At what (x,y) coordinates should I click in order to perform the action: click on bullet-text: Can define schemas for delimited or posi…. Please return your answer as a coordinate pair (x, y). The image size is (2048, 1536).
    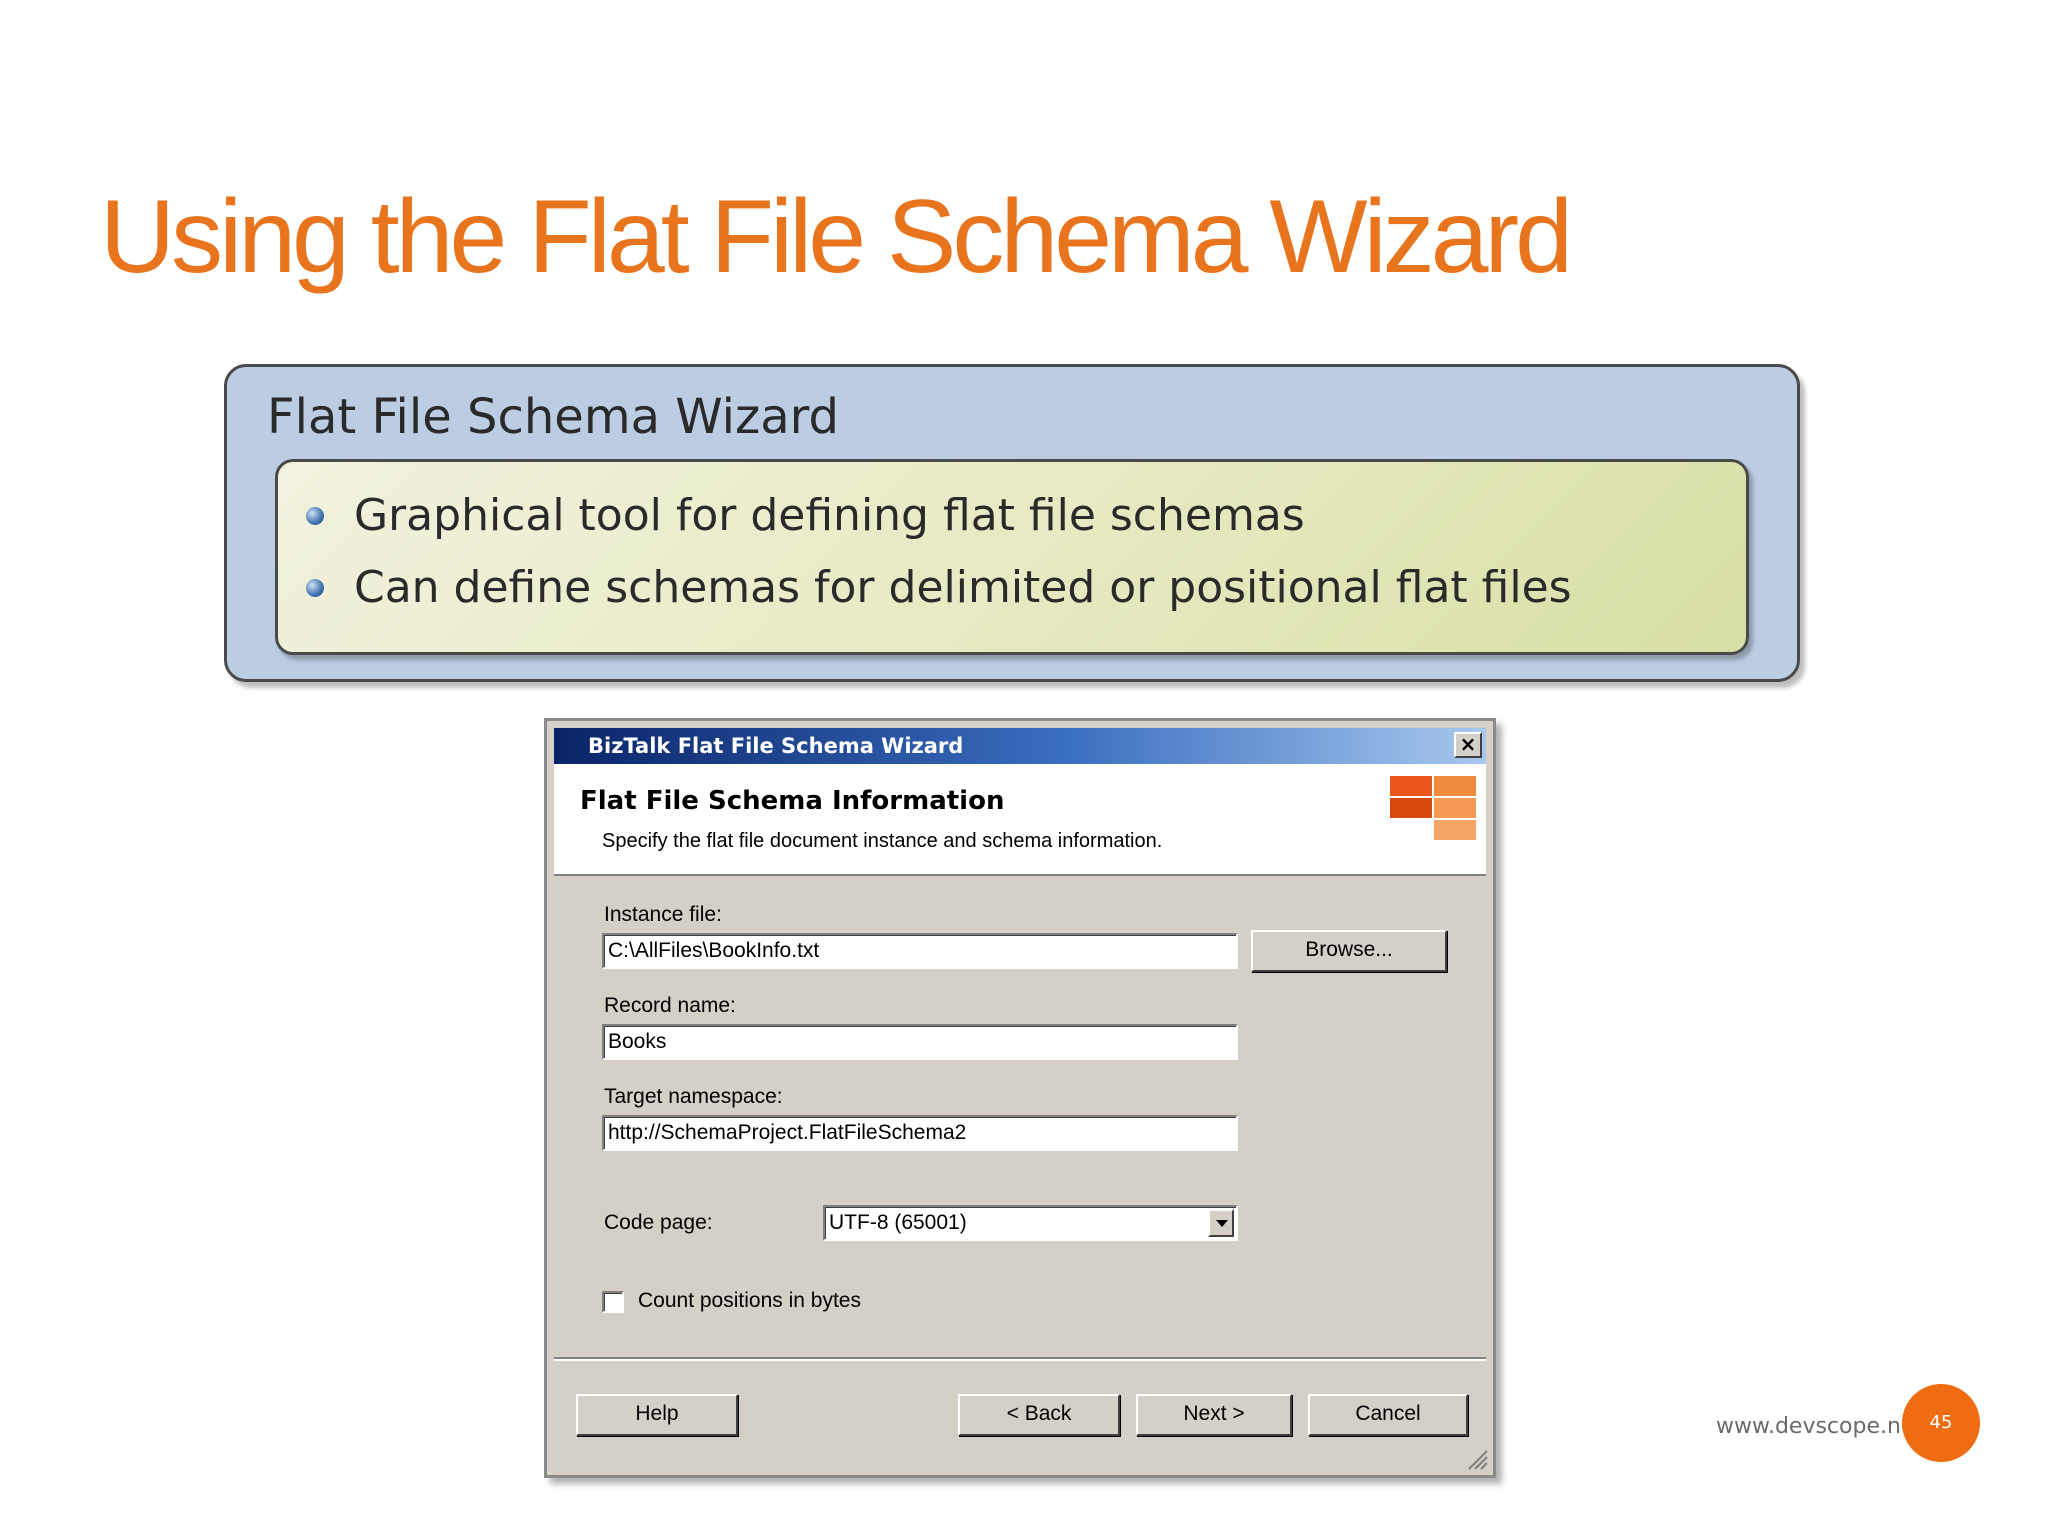
    Looking at the image, I should click on (963, 587).